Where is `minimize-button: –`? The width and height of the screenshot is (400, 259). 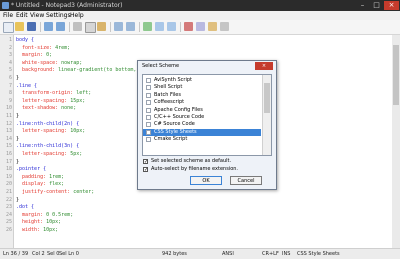 minimize-button: – is located at coordinates (362, 5).